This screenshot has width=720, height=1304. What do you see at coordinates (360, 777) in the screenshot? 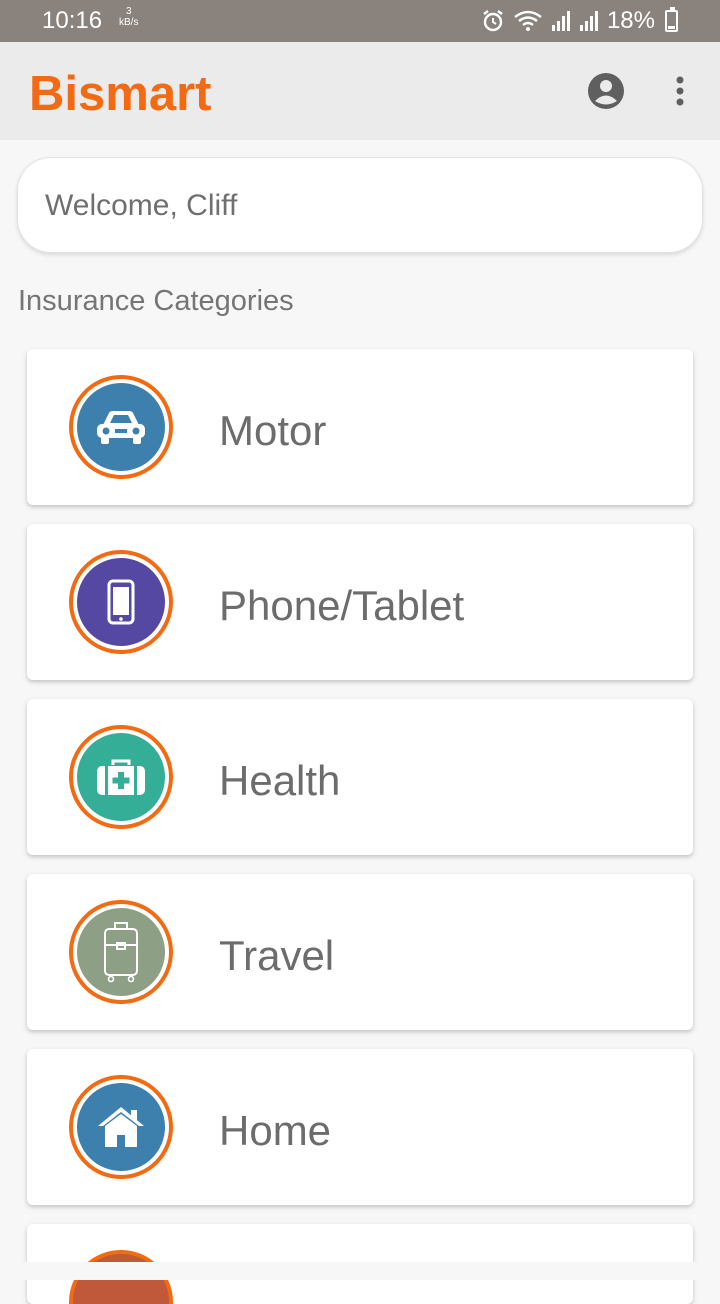
I see `category-card-health: Health` at bounding box center [360, 777].